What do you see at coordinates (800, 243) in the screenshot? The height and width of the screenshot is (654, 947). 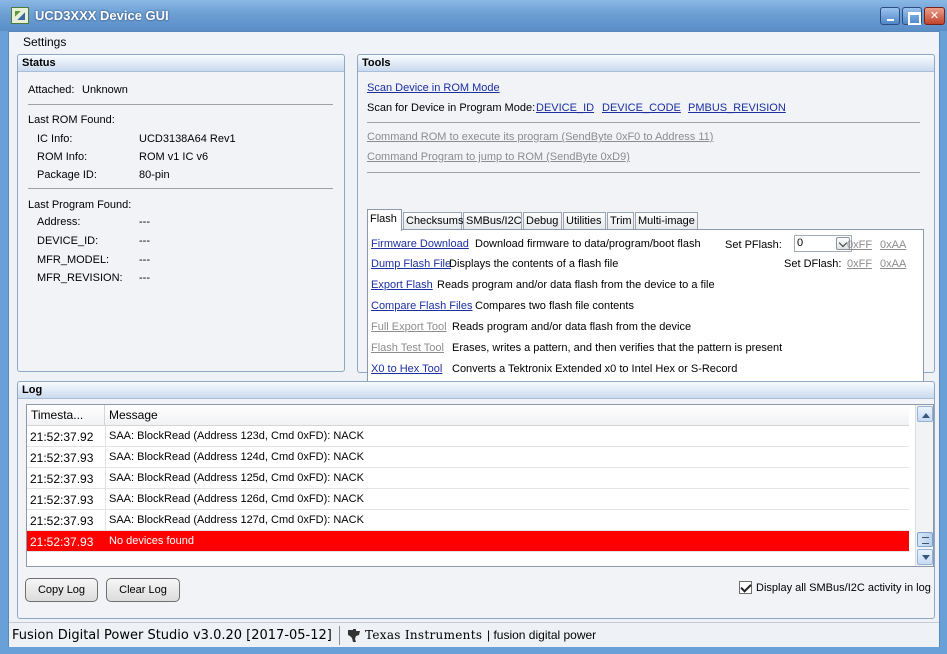 I see `pflash-select-value: 0` at bounding box center [800, 243].